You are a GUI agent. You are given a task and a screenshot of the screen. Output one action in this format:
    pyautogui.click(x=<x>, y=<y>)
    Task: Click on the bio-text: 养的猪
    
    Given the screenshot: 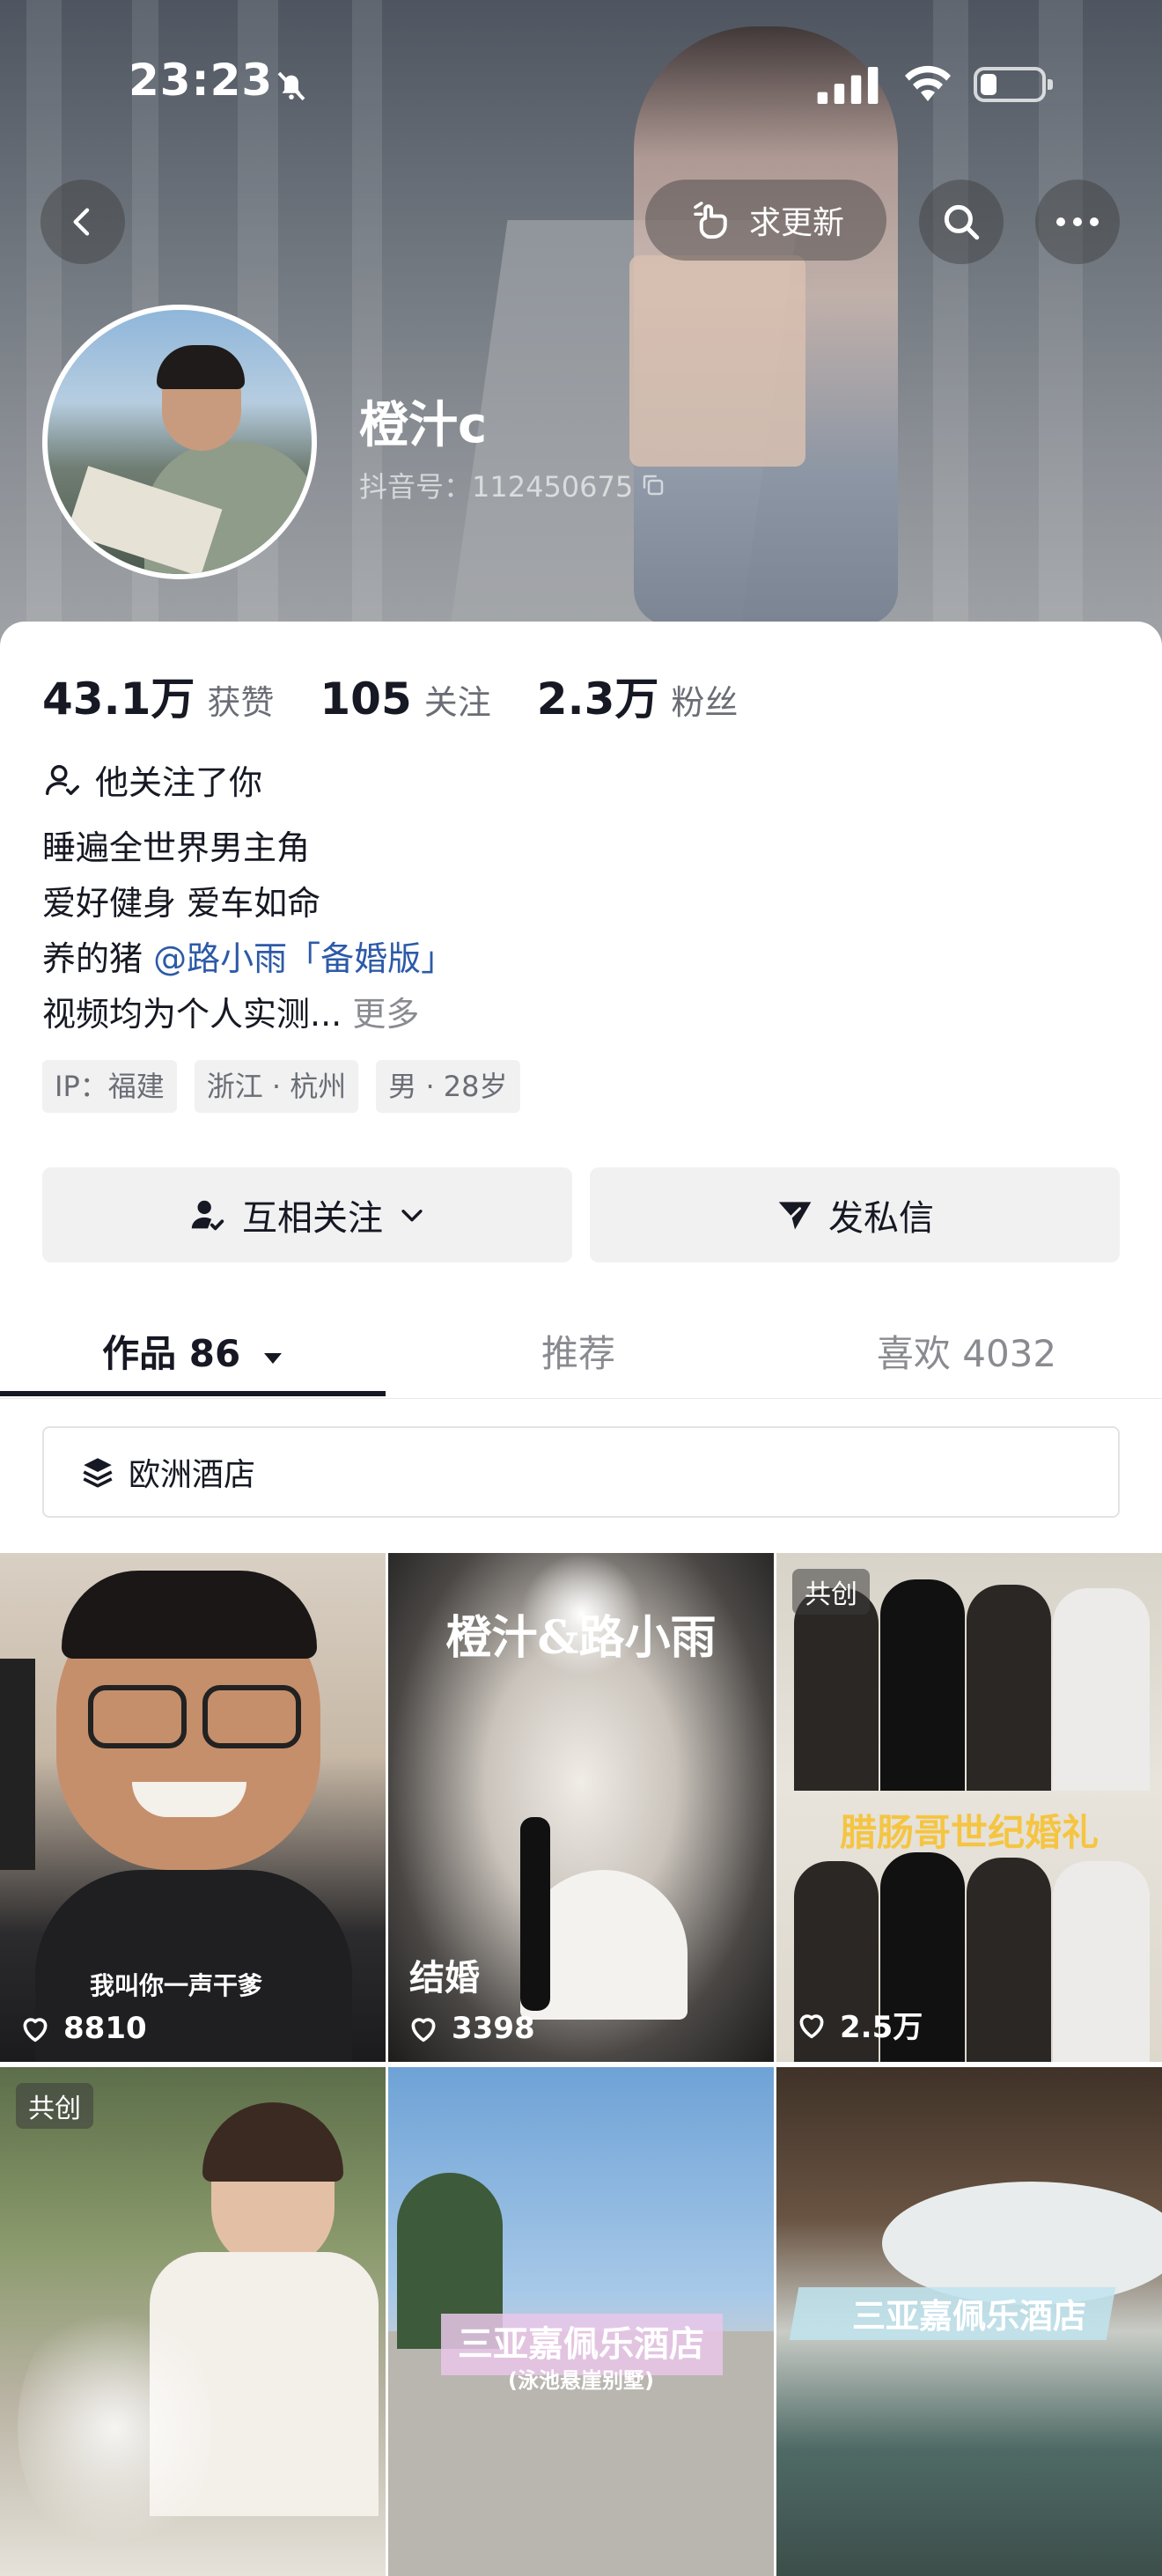 What is the action you would take?
    pyautogui.click(x=98, y=958)
    